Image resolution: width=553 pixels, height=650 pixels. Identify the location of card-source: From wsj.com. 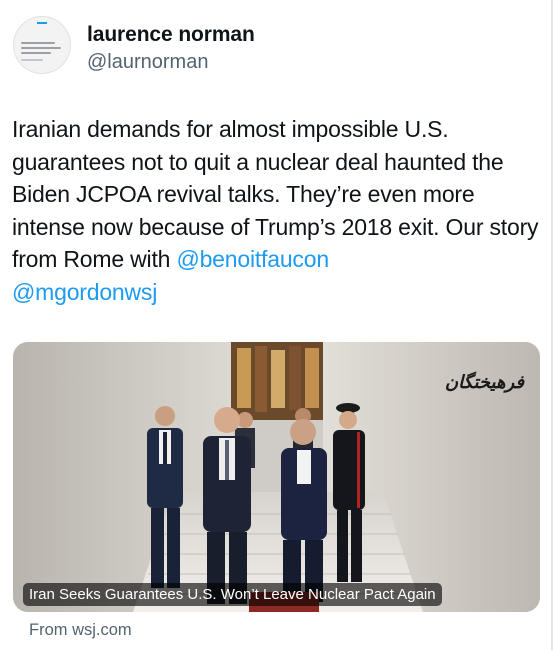
(80, 630).